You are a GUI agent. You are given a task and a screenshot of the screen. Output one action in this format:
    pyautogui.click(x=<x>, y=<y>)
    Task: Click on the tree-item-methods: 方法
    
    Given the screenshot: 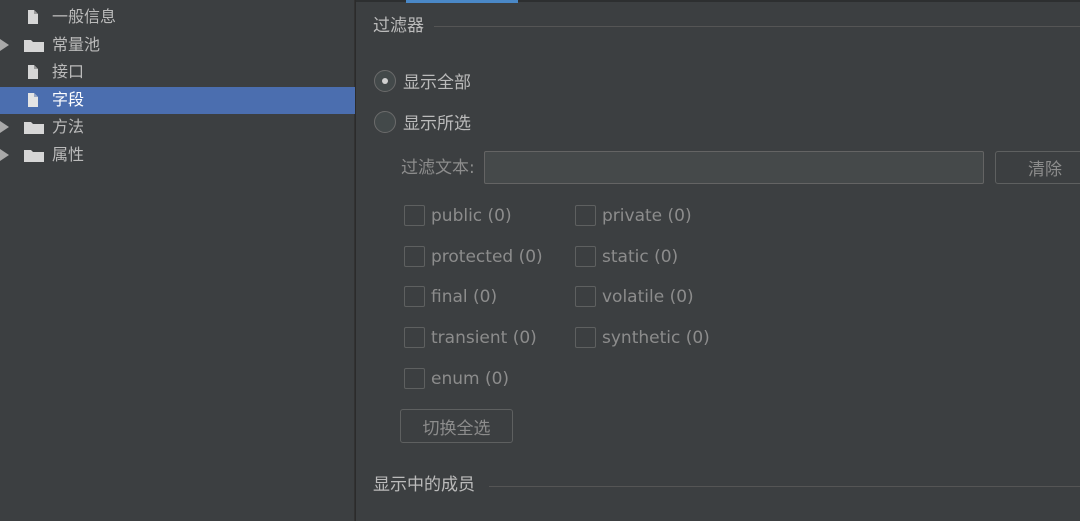 What is the action you would take?
    pyautogui.click(x=177, y=127)
    